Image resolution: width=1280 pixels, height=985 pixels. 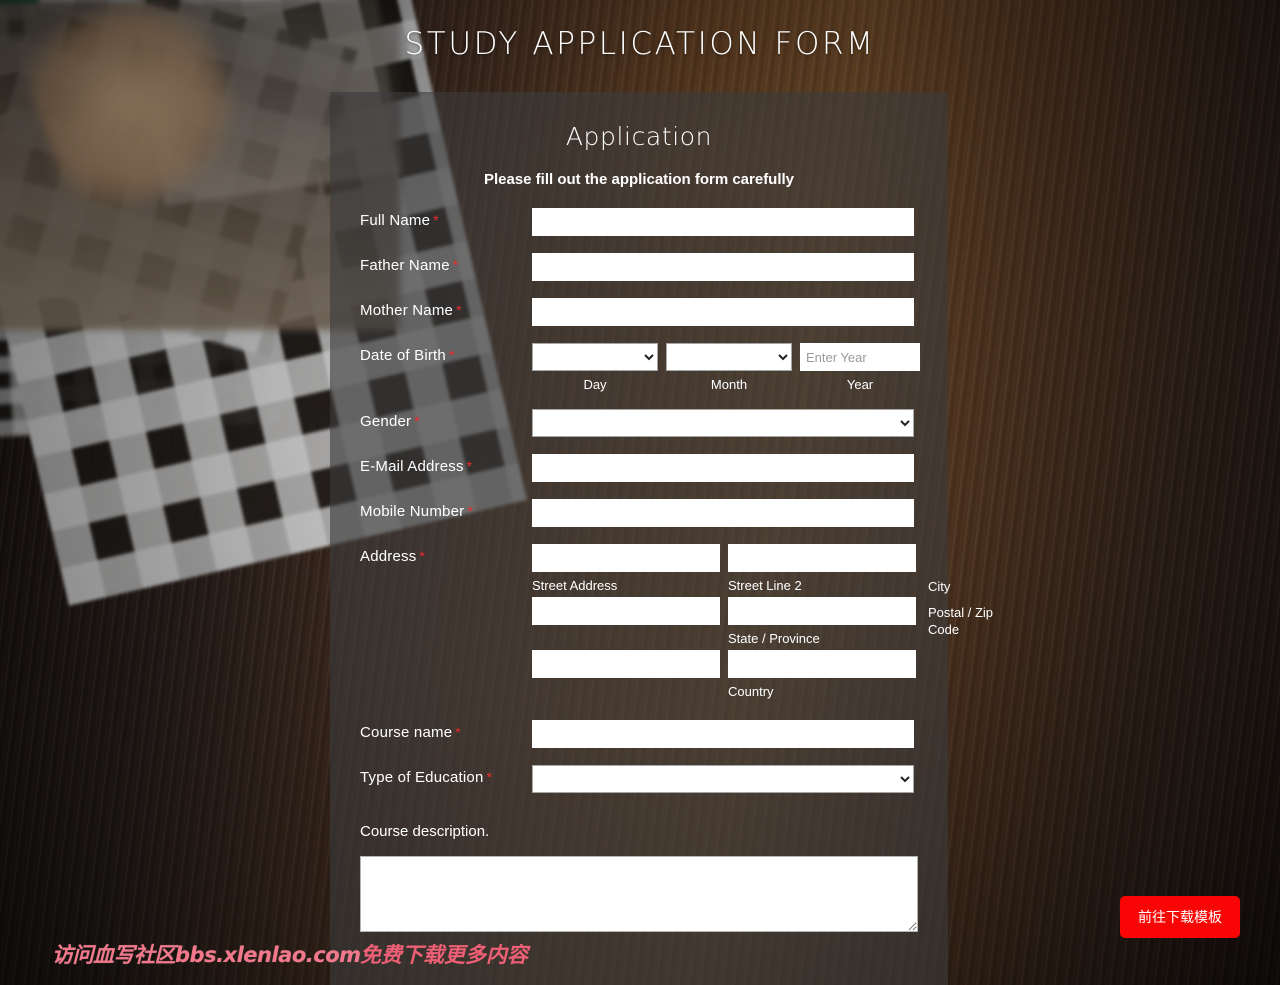 I want to click on field-row-email: E-Mail Address *, so click(x=639, y=468).